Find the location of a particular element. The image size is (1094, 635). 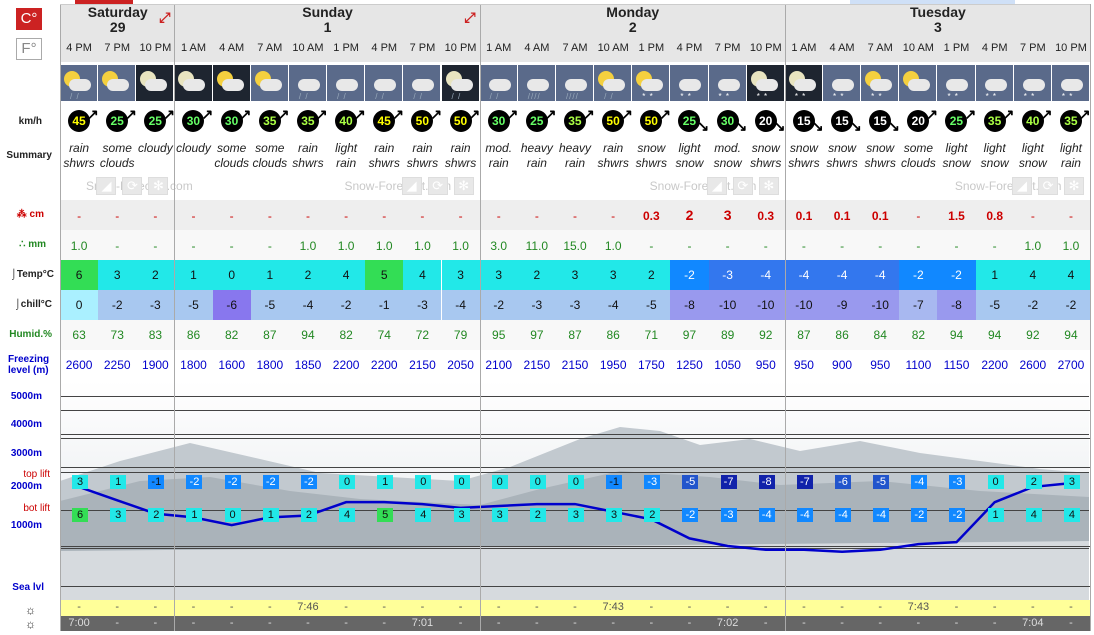

celsius-button: C° is located at coordinates (29, 19).